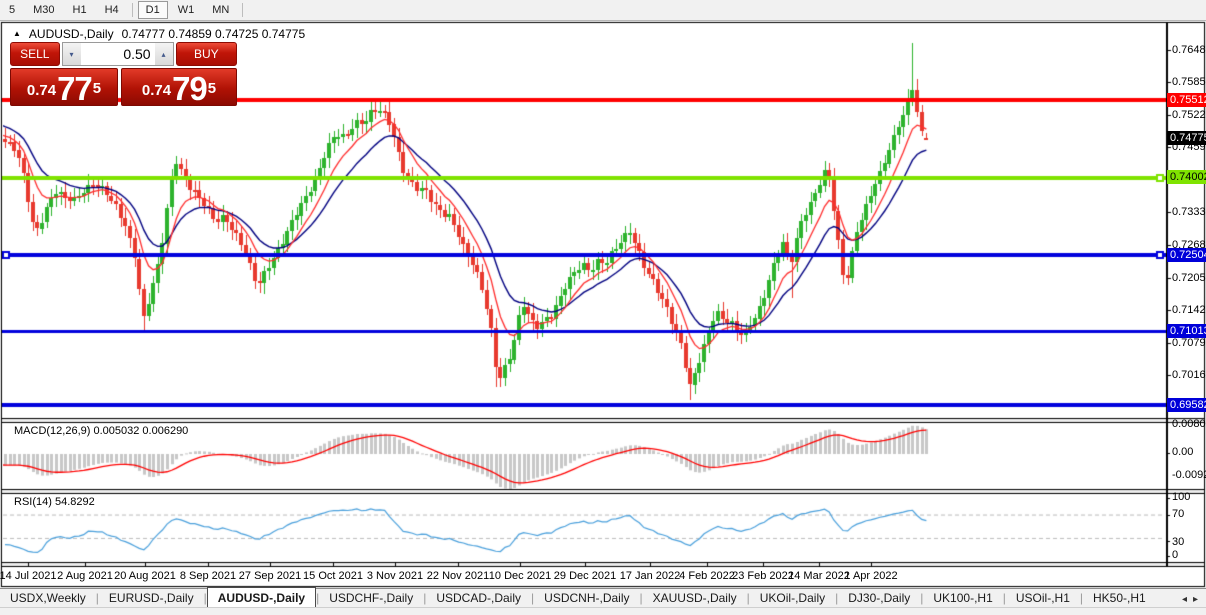 This screenshot has height=615, width=1206. I want to click on lot-size-input, so click(117, 54).